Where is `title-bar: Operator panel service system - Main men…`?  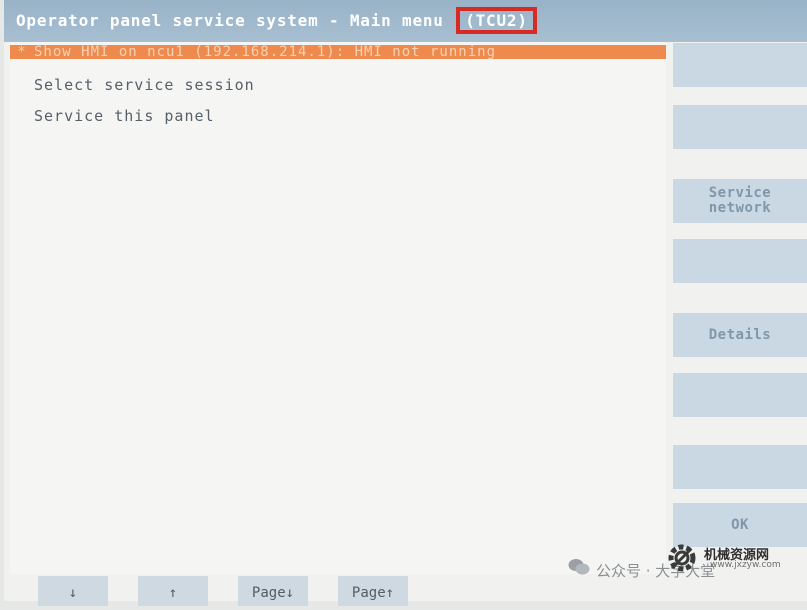
title-bar: Operator panel service system - Main men… is located at coordinates (405, 21).